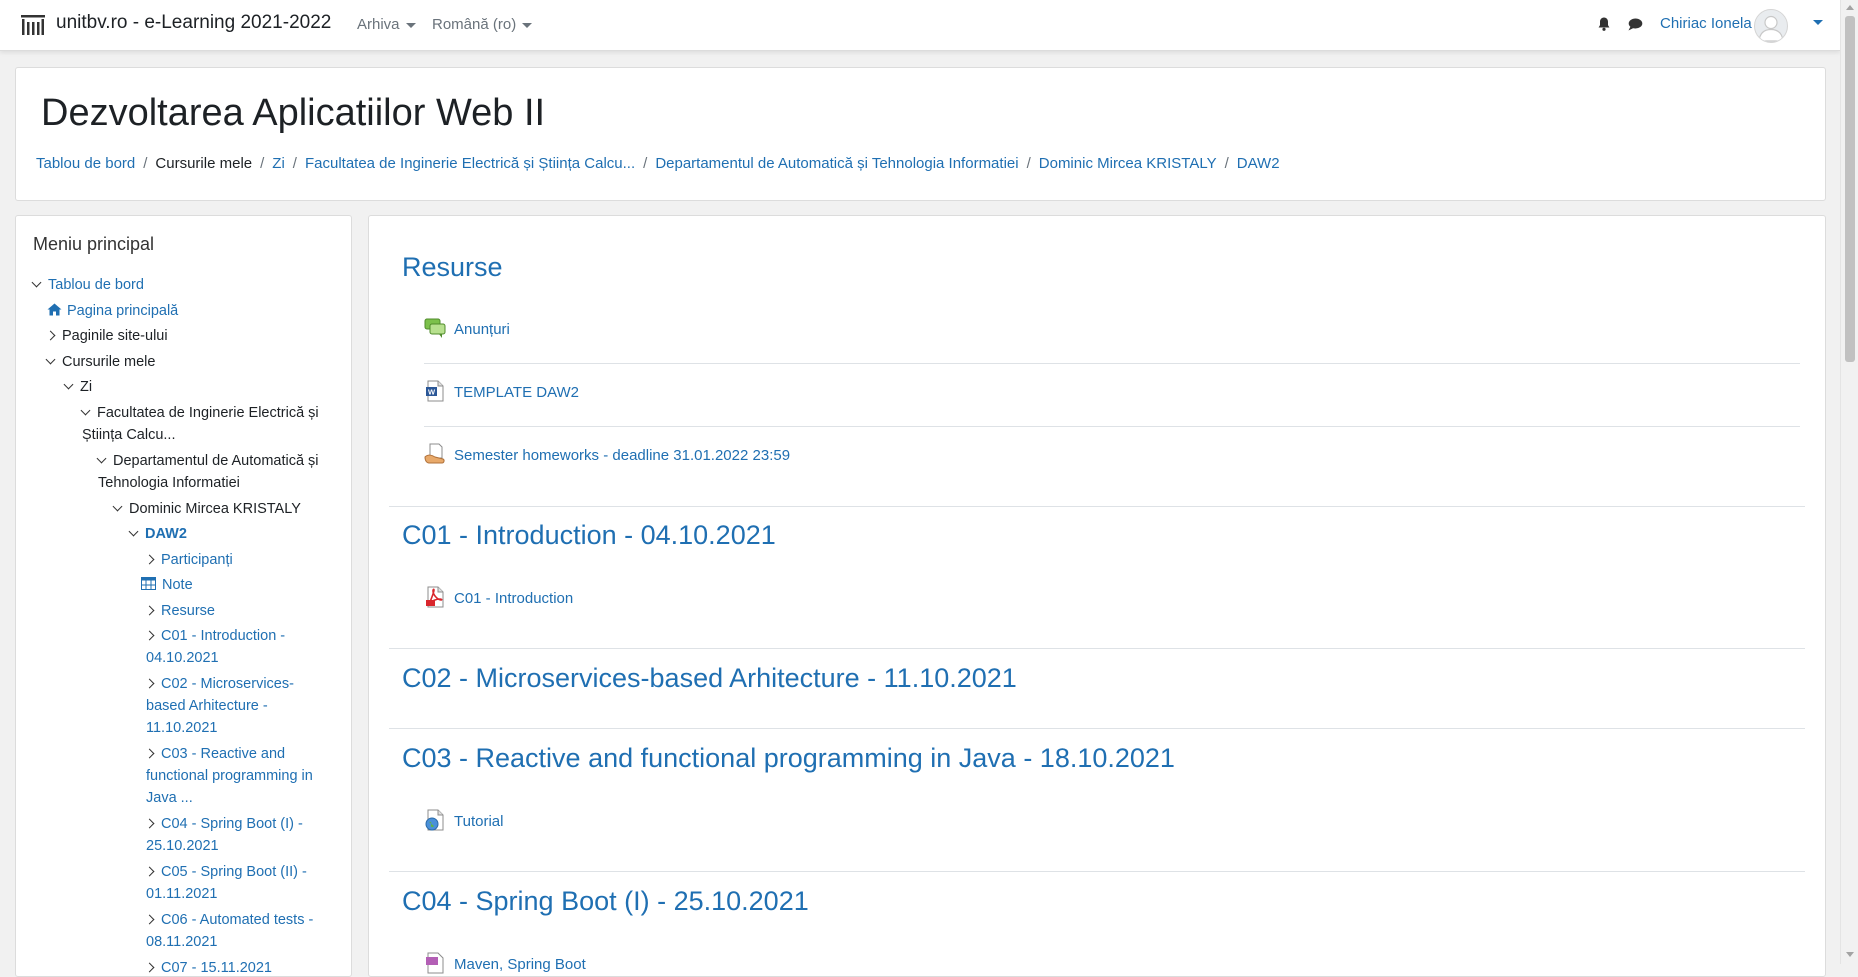 Image resolution: width=1858 pixels, height=977 pixels. What do you see at coordinates (1850, 7) in the screenshot?
I see `scroll-up-arrow-icon` at bounding box center [1850, 7].